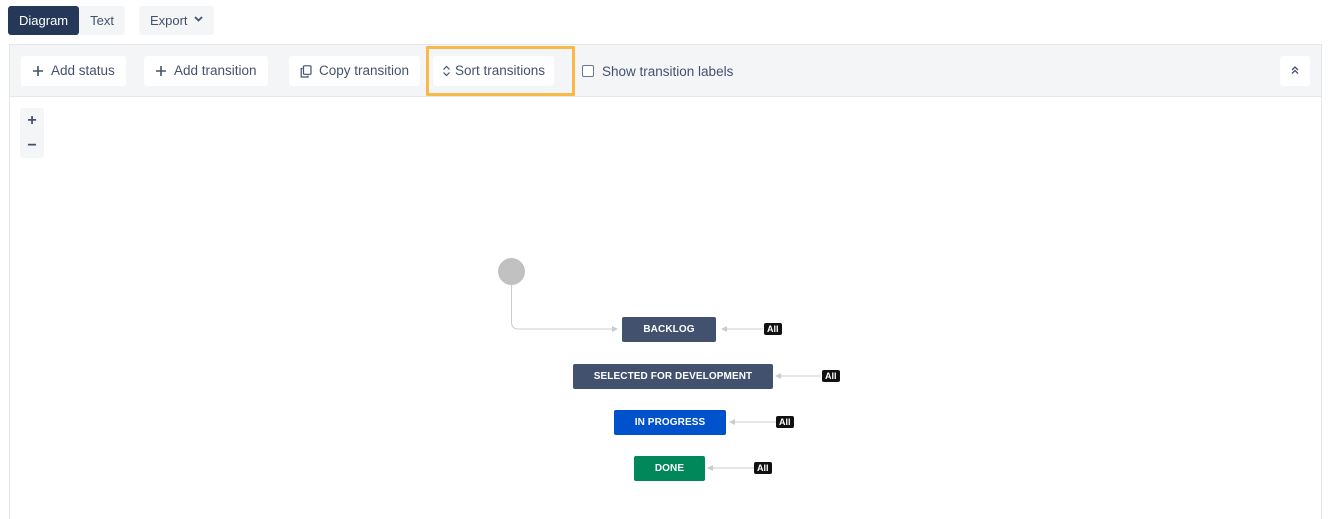 This screenshot has height=519, width=1331. What do you see at coordinates (500, 70) in the screenshot?
I see `sort-transitions-label: Sort transitions` at bounding box center [500, 70].